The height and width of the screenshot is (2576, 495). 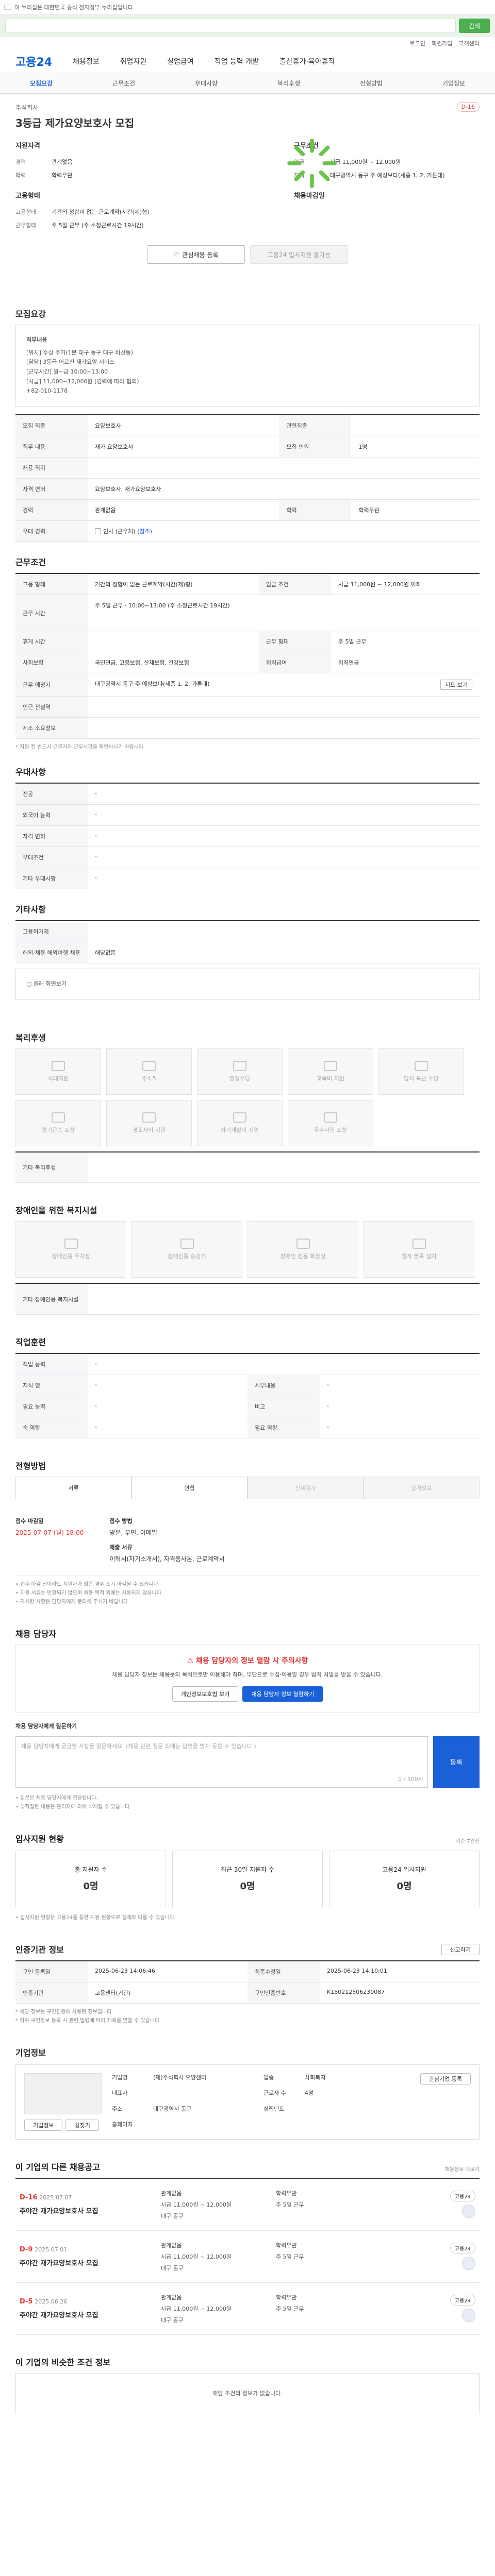 I want to click on gnb-menu-training: 직업 능력 개발, so click(x=236, y=61).